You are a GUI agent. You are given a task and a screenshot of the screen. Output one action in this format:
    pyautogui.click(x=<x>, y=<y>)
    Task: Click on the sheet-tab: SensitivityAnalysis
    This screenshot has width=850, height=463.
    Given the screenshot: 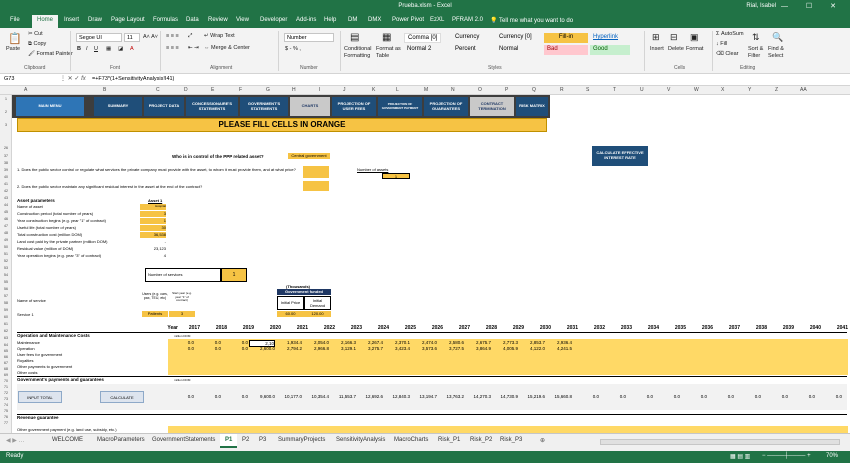 What is the action you would take?
    pyautogui.click(x=360, y=440)
    